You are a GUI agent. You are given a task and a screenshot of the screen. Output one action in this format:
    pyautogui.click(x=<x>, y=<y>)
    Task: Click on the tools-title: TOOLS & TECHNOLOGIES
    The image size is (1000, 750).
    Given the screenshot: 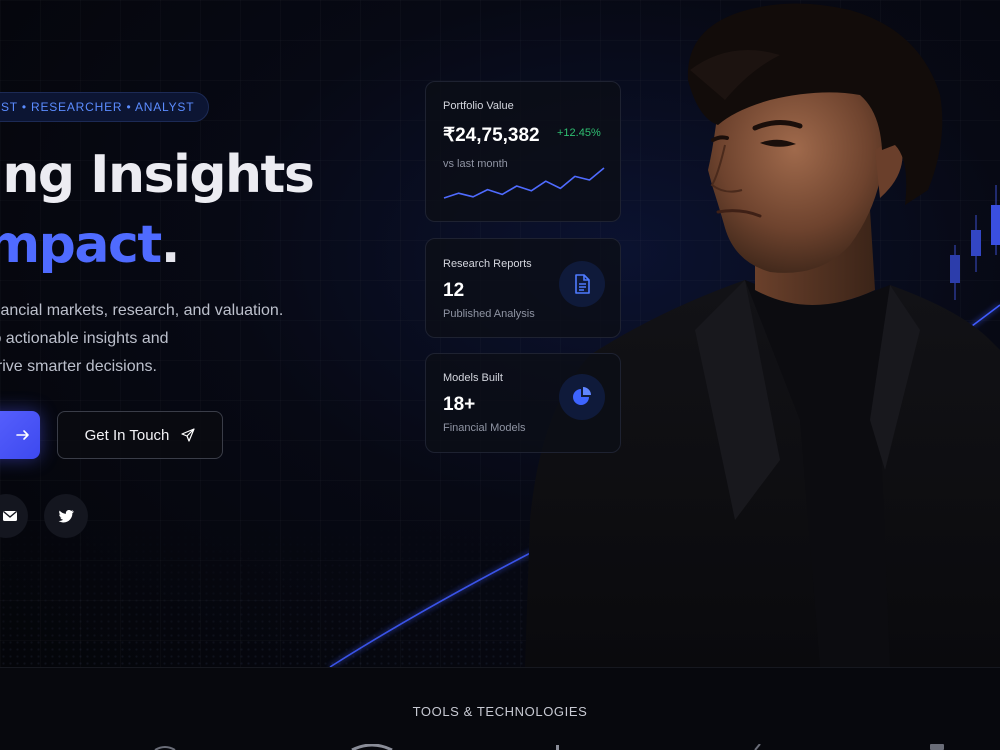 What is the action you would take?
    pyautogui.click(x=500, y=711)
    